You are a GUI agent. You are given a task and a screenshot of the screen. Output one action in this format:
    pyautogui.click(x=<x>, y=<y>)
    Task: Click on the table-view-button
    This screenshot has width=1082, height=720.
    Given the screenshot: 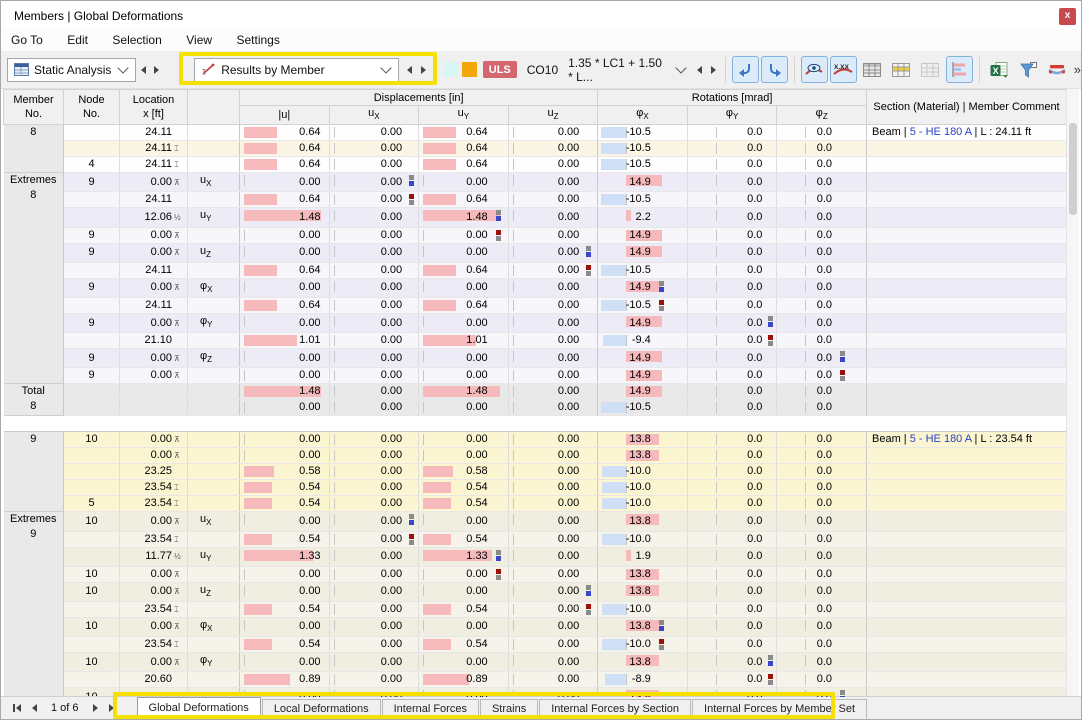 What is the action you would take?
    pyautogui.click(x=872, y=69)
    